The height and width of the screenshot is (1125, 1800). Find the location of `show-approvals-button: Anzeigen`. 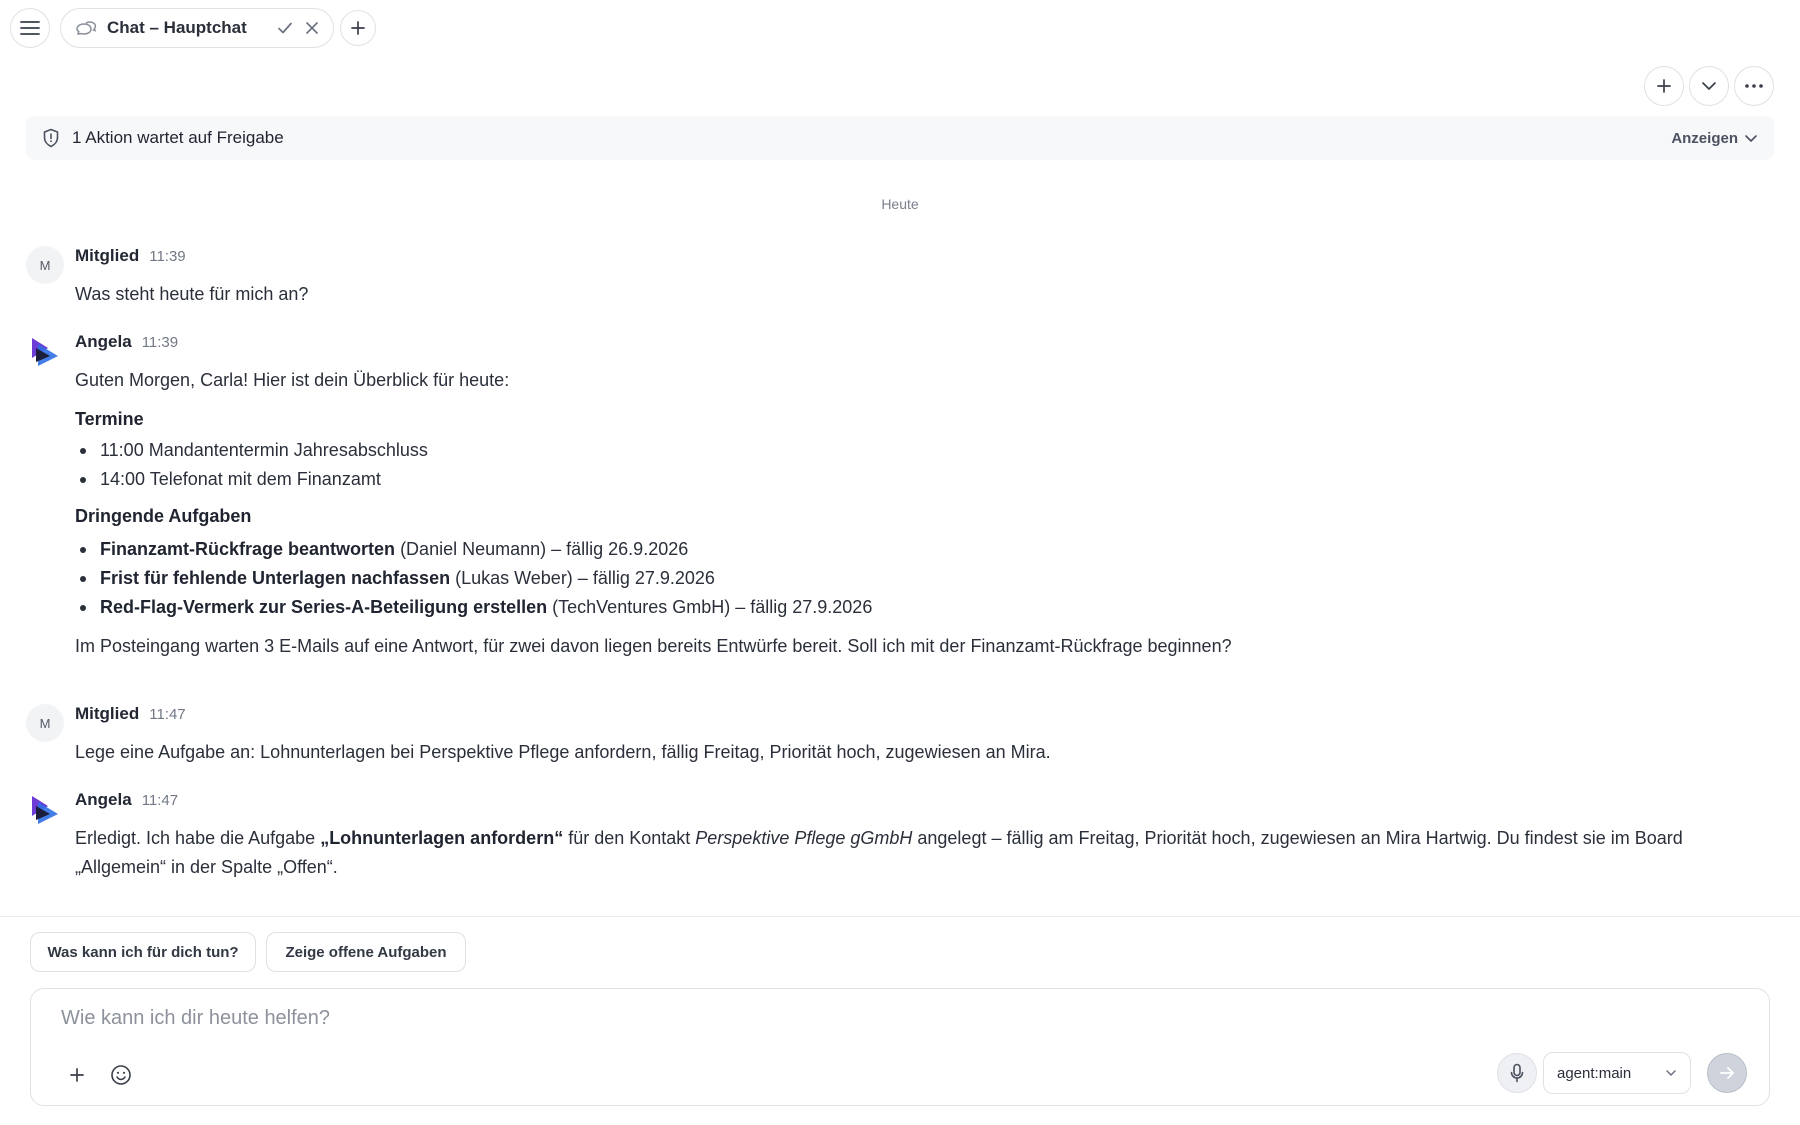

show-approvals-button: Anzeigen is located at coordinates (1714, 138).